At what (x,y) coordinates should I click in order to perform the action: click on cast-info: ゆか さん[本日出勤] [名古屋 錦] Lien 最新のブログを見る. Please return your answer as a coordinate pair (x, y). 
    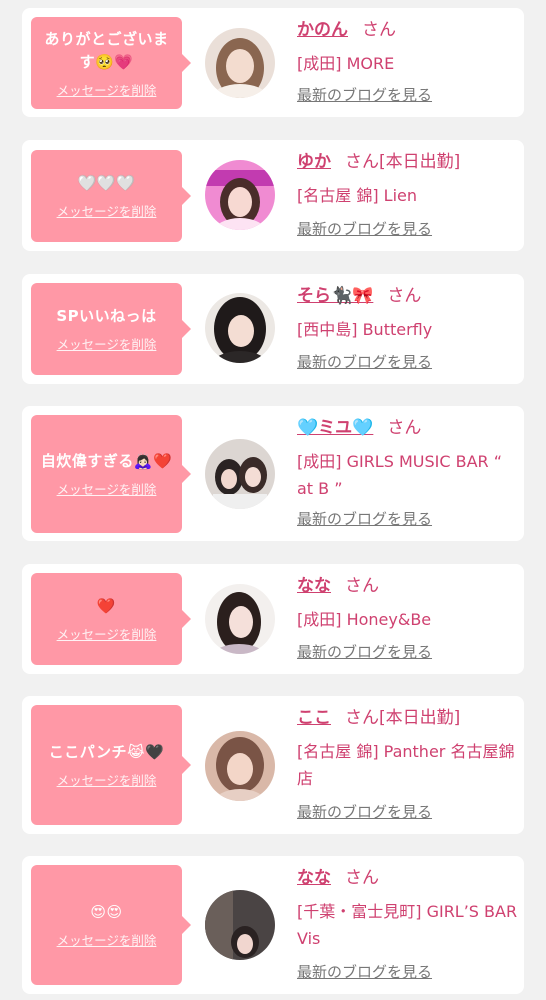
    Looking at the image, I should click on (407, 200).